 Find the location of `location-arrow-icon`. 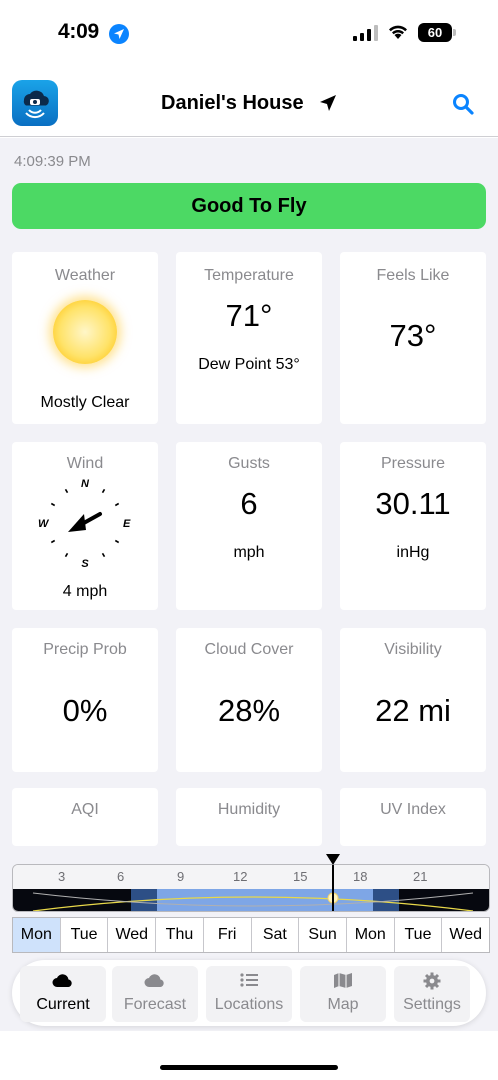

location-arrow-icon is located at coordinates (328, 103).